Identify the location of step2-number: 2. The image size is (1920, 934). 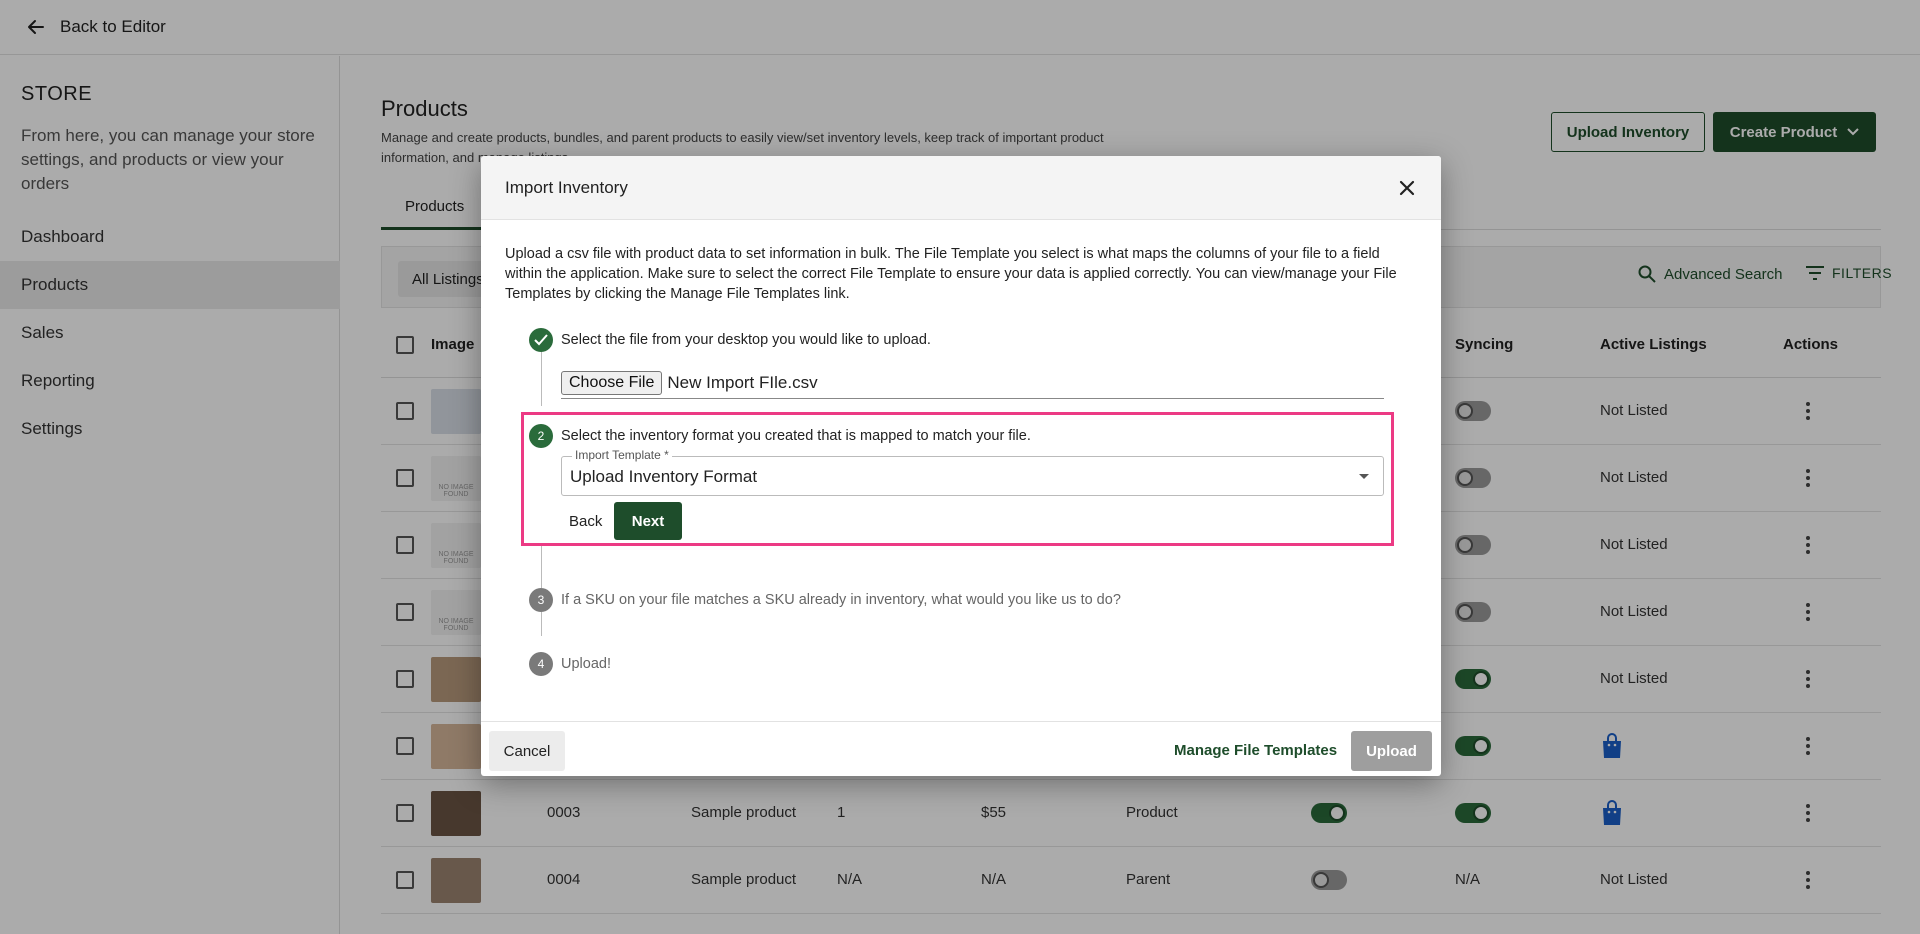
(541, 436).